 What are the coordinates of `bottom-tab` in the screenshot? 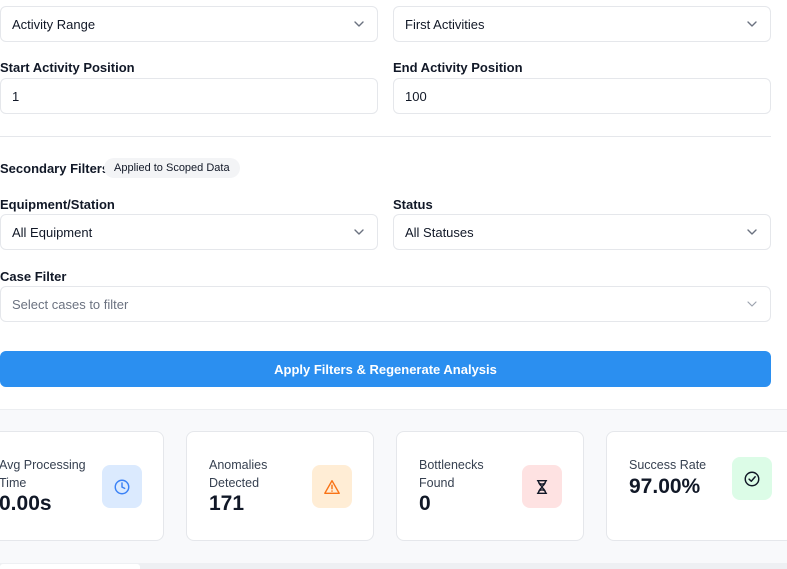 It's located at (70, 566).